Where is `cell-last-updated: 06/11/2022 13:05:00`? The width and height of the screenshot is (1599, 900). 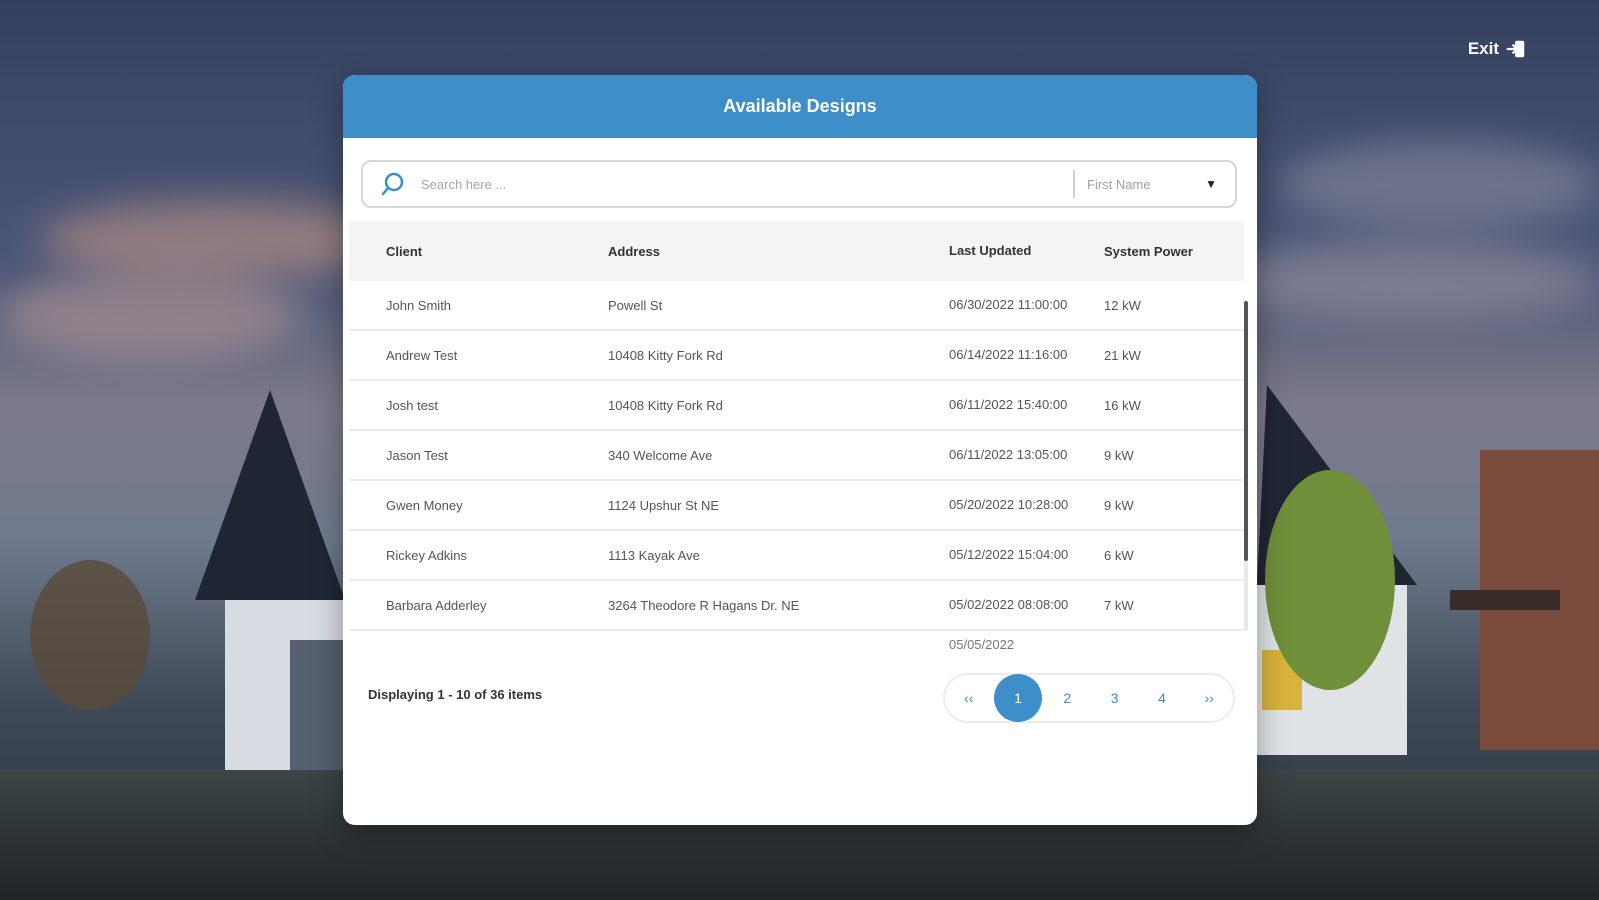 cell-last-updated: 06/11/2022 13:05:00 is located at coordinates (1008, 454).